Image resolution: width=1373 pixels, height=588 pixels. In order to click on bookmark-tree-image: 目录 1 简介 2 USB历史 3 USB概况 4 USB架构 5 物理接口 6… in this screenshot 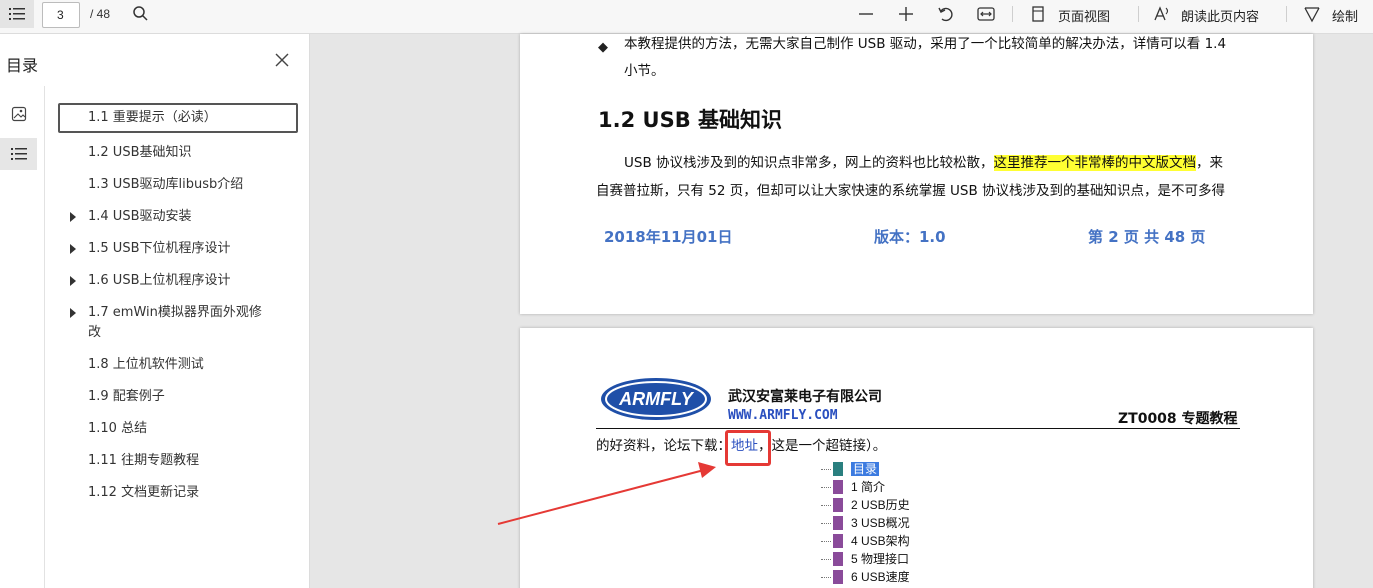, I will do `click(865, 523)`.